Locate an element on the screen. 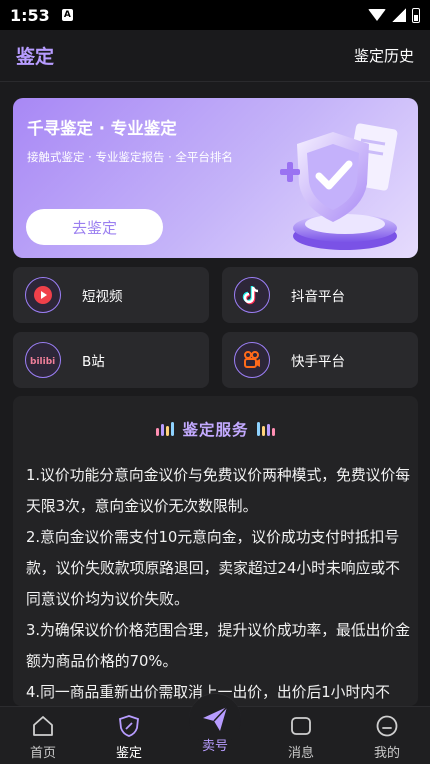 This screenshot has height=764, width=430. service-header: 鉴定服务 is located at coordinates (215, 429).